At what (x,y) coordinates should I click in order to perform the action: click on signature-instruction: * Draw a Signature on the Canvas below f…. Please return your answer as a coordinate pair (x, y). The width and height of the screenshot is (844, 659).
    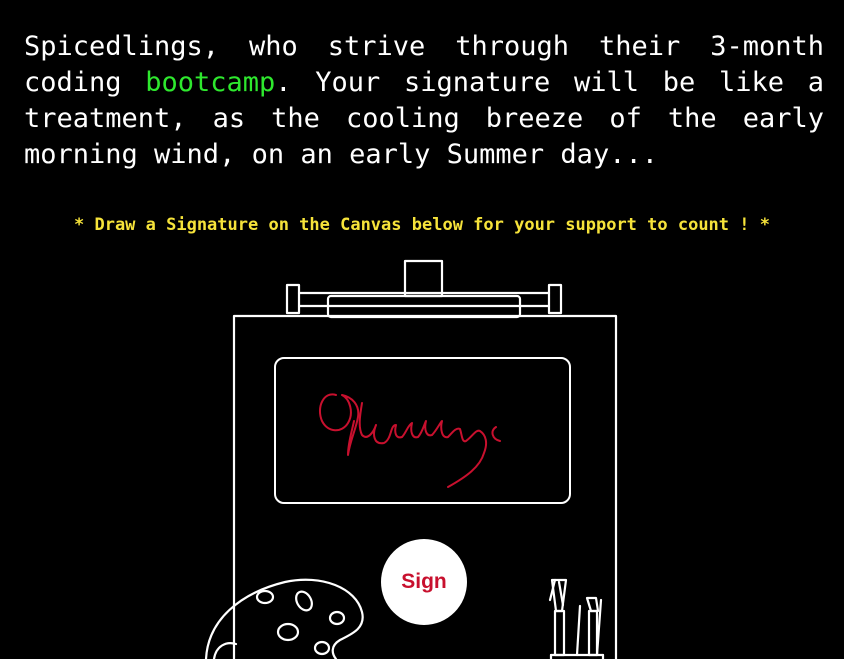
    Looking at the image, I should click on (422, 225).